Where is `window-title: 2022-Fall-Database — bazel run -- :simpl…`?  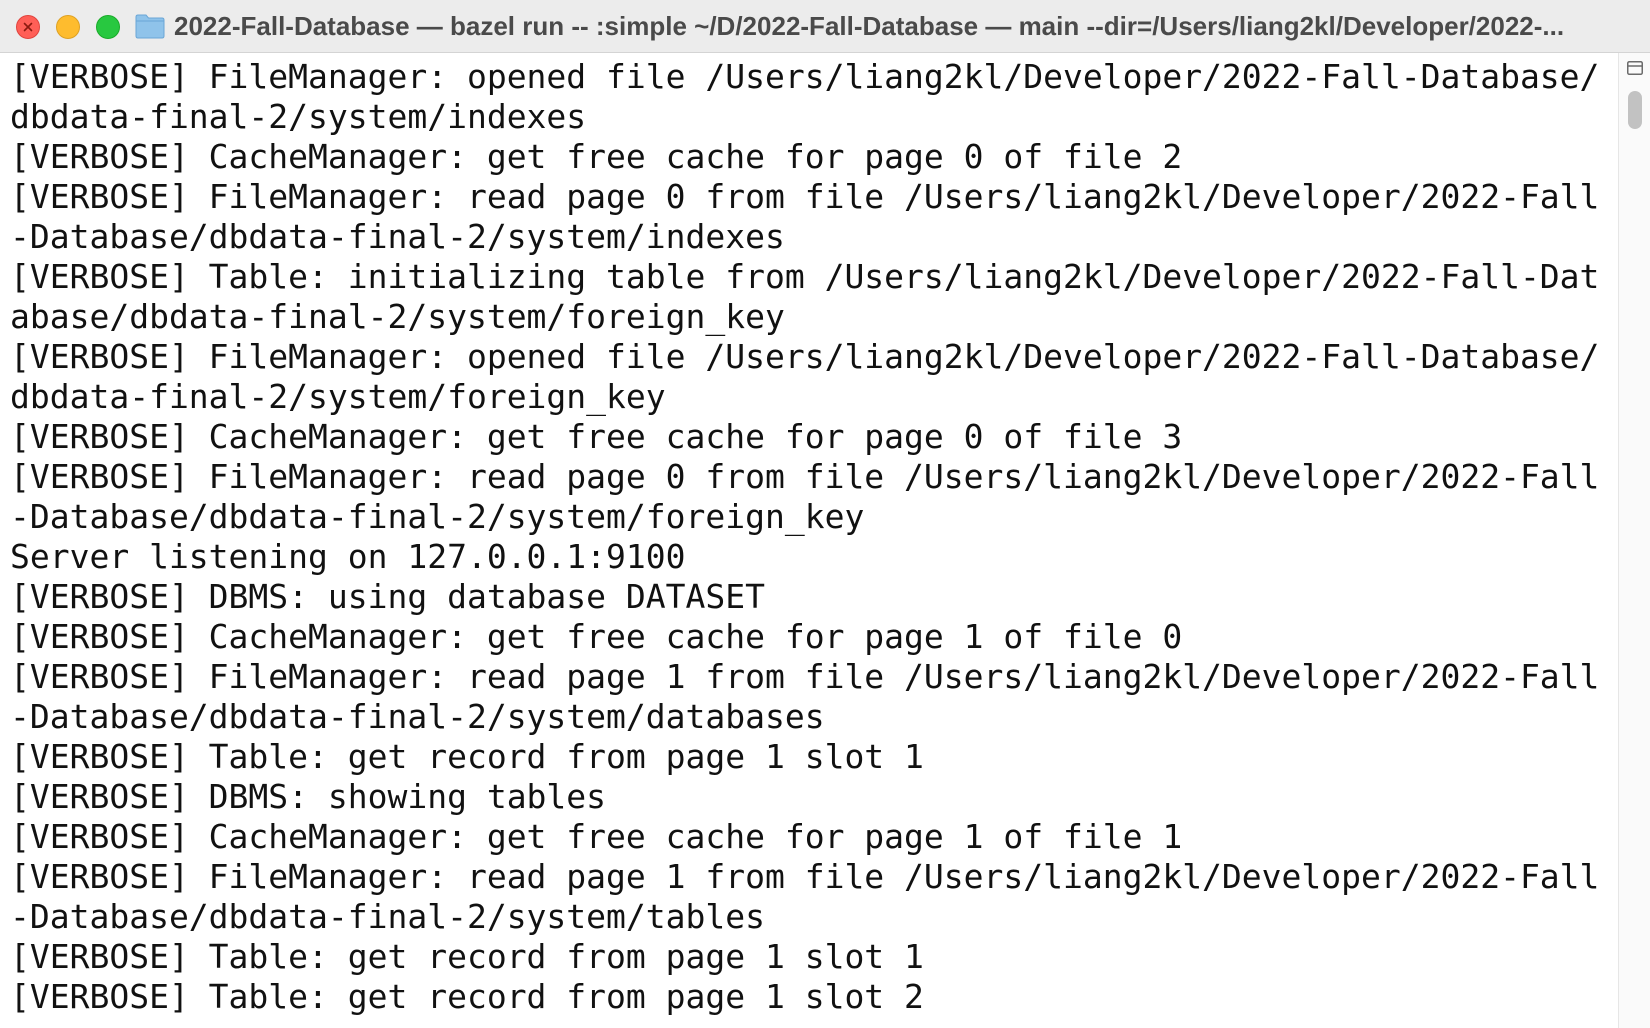 window-title: 2022-Fall-Database — bazel run -- :simpl… is located at coordinates (869, 26).